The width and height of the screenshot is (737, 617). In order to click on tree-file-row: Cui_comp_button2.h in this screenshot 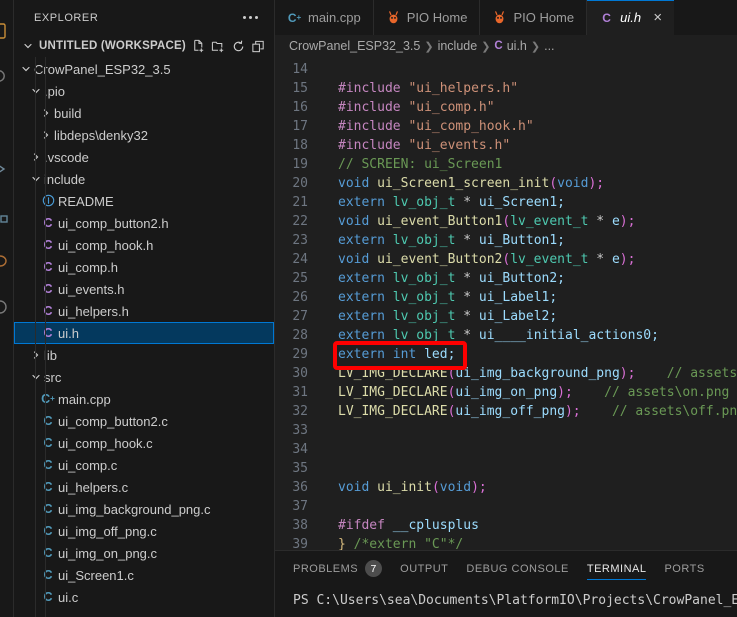, I will do `click(144, 223)`.